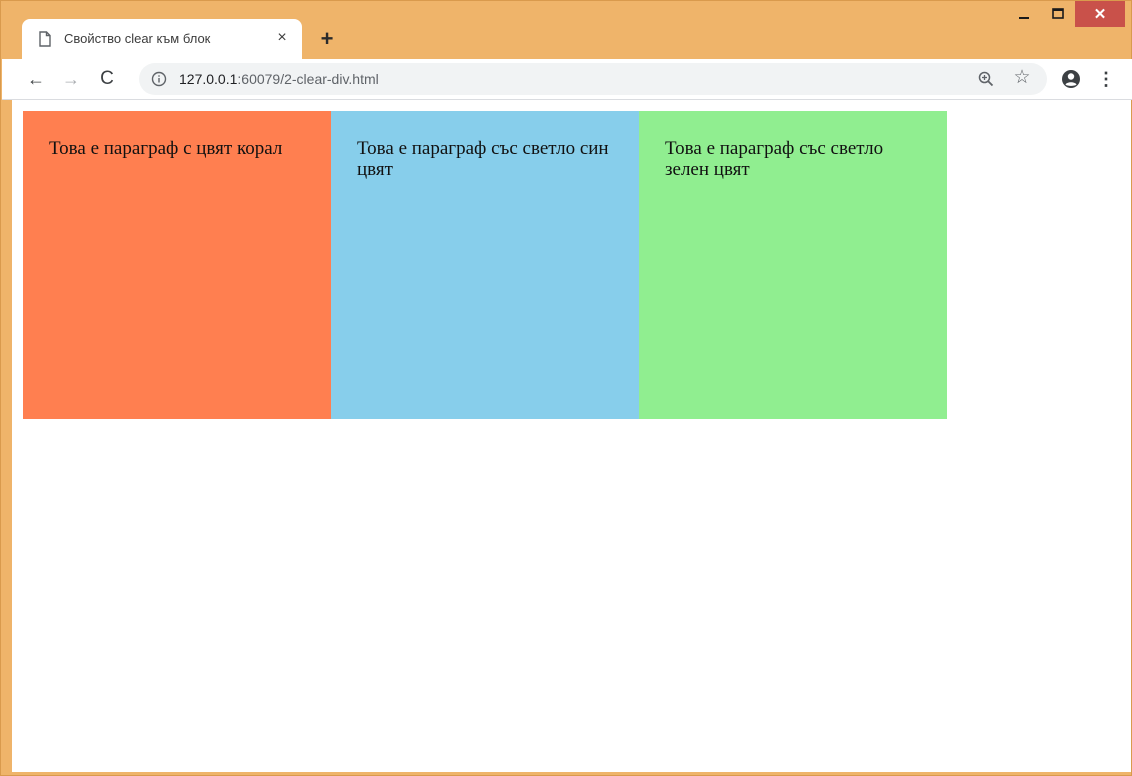 The height and width of the screenshot is (776, 1132). Describe the element at coordinates (1106, 79) in the screenshot. I see `menu-icon: ⋮` at that location.